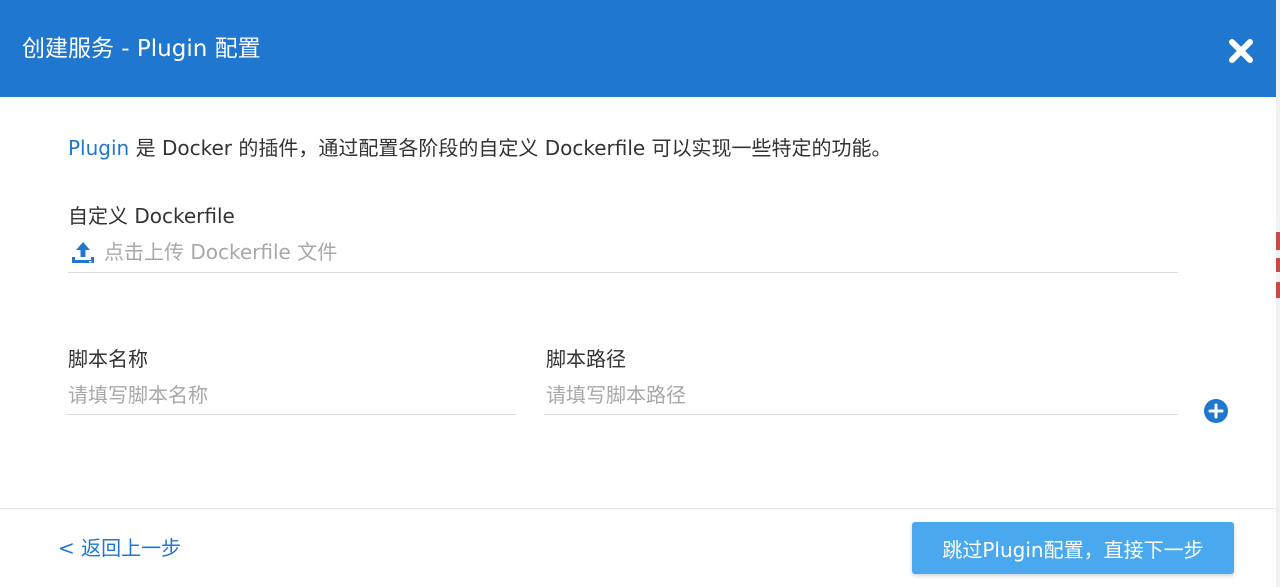  I want to click on upload-text: 点击上传 Dockerfile 文件, so click(221, 252).